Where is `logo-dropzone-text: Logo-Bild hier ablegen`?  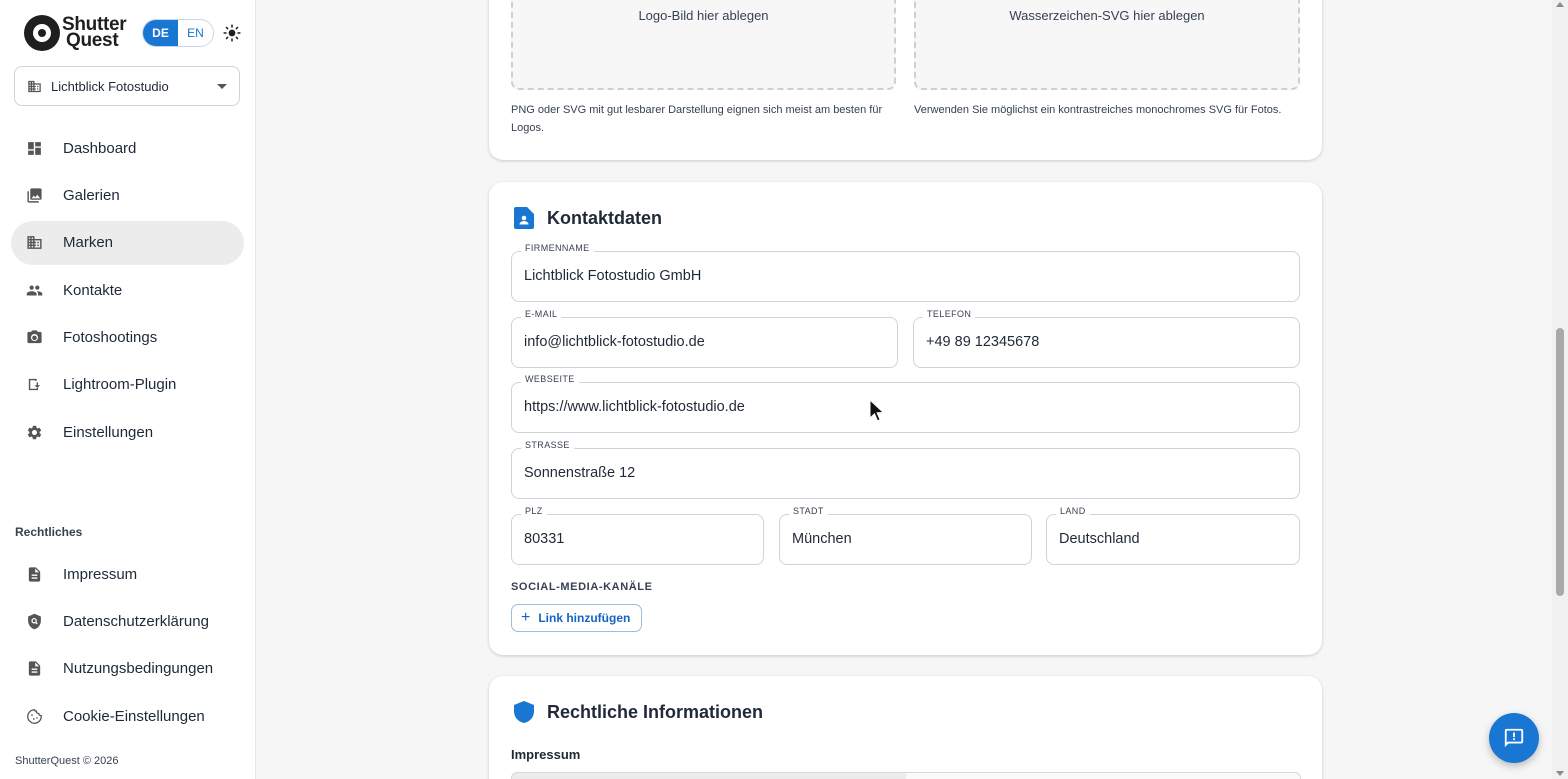
logo-dropzone-text: Logo-Bild hier ablegen is located at coordinates (703, 15).